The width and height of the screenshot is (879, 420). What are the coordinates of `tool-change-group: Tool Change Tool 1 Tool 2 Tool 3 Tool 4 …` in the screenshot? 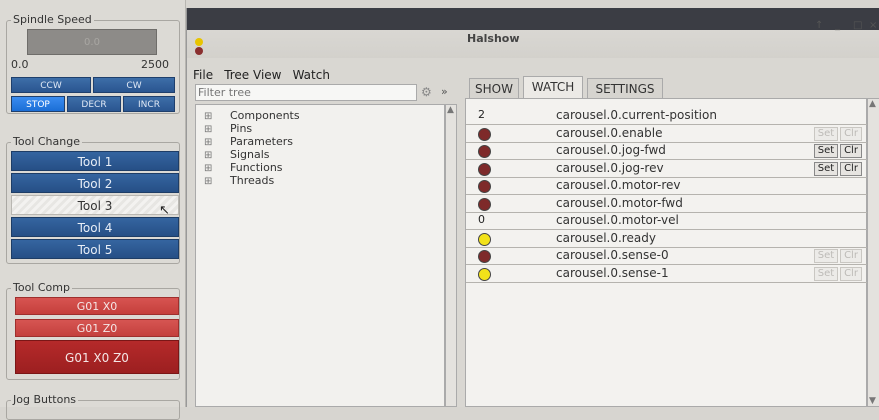 It's located at (93, 199).